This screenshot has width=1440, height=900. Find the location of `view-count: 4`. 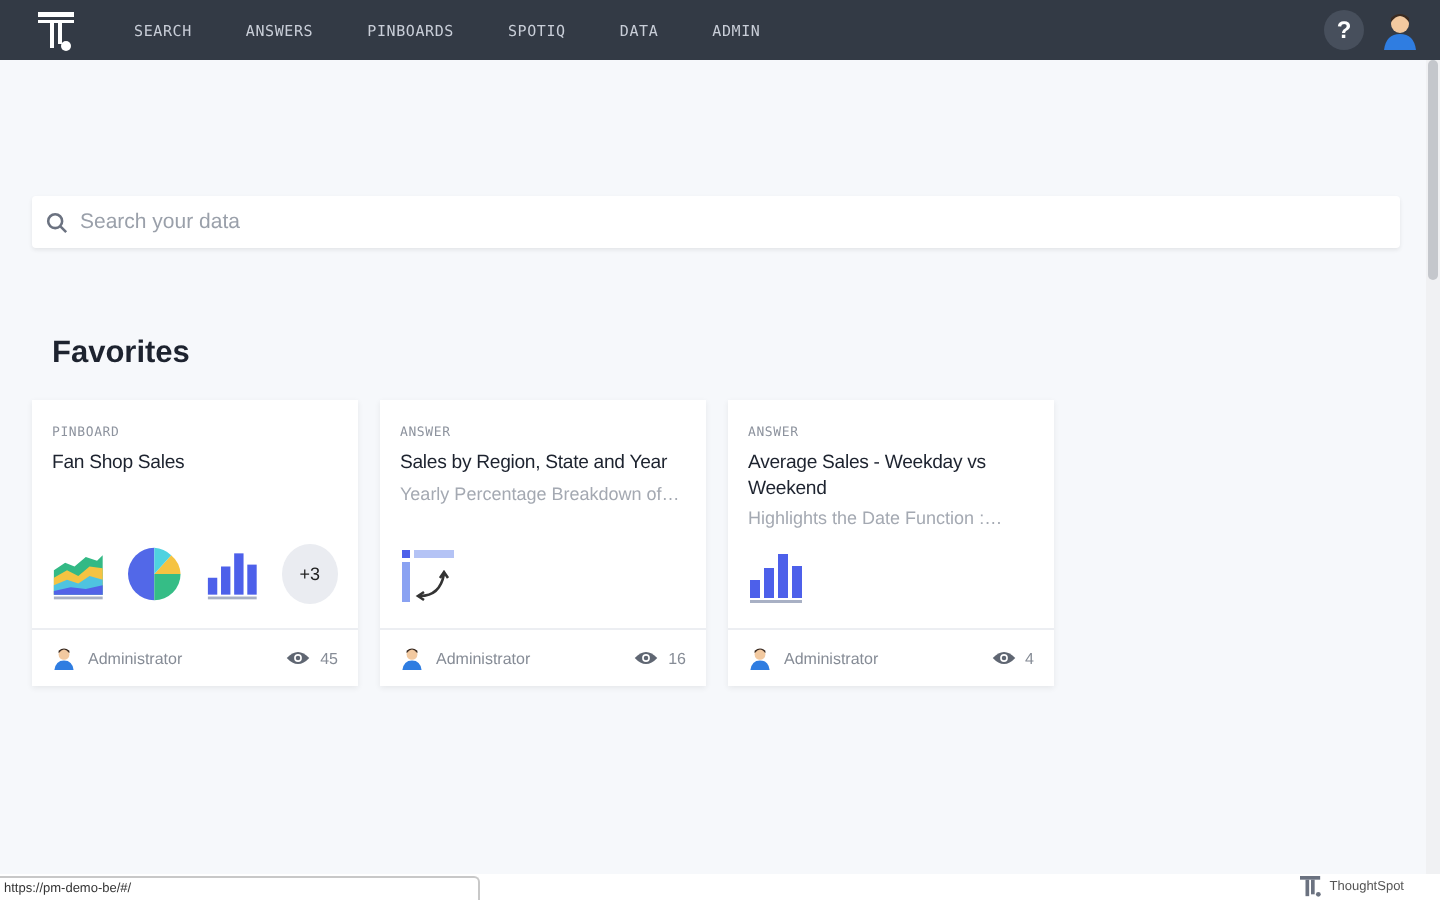

view-count: 4 is located at coordinates (1029, 658).